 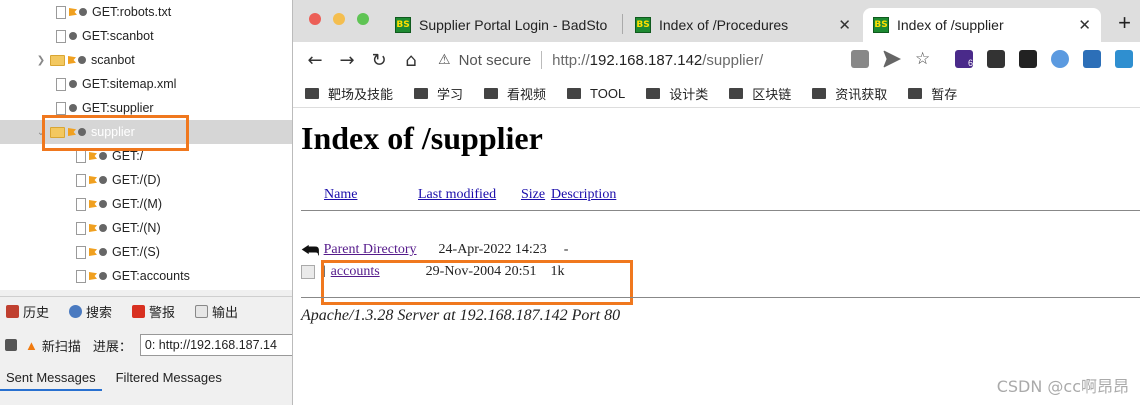 I want to click on tab-sent-messages: Sent Messages, so click(x=51, y=379).